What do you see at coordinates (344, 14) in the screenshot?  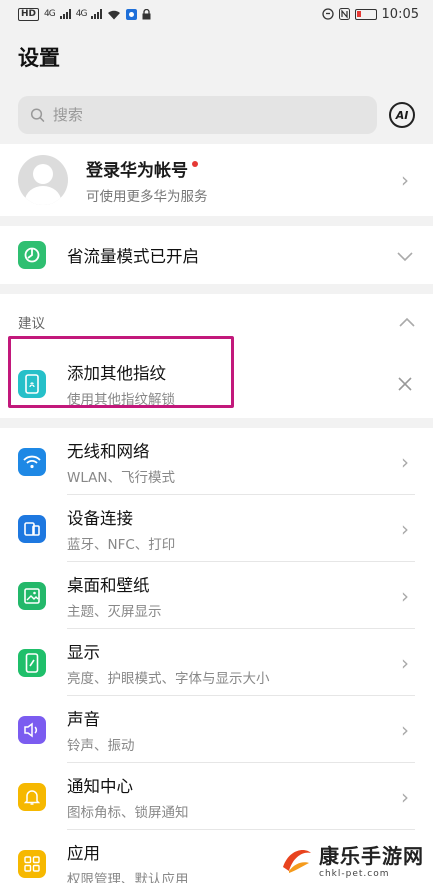 I see `nfc-status-icon` at bounding box center [344, 14].